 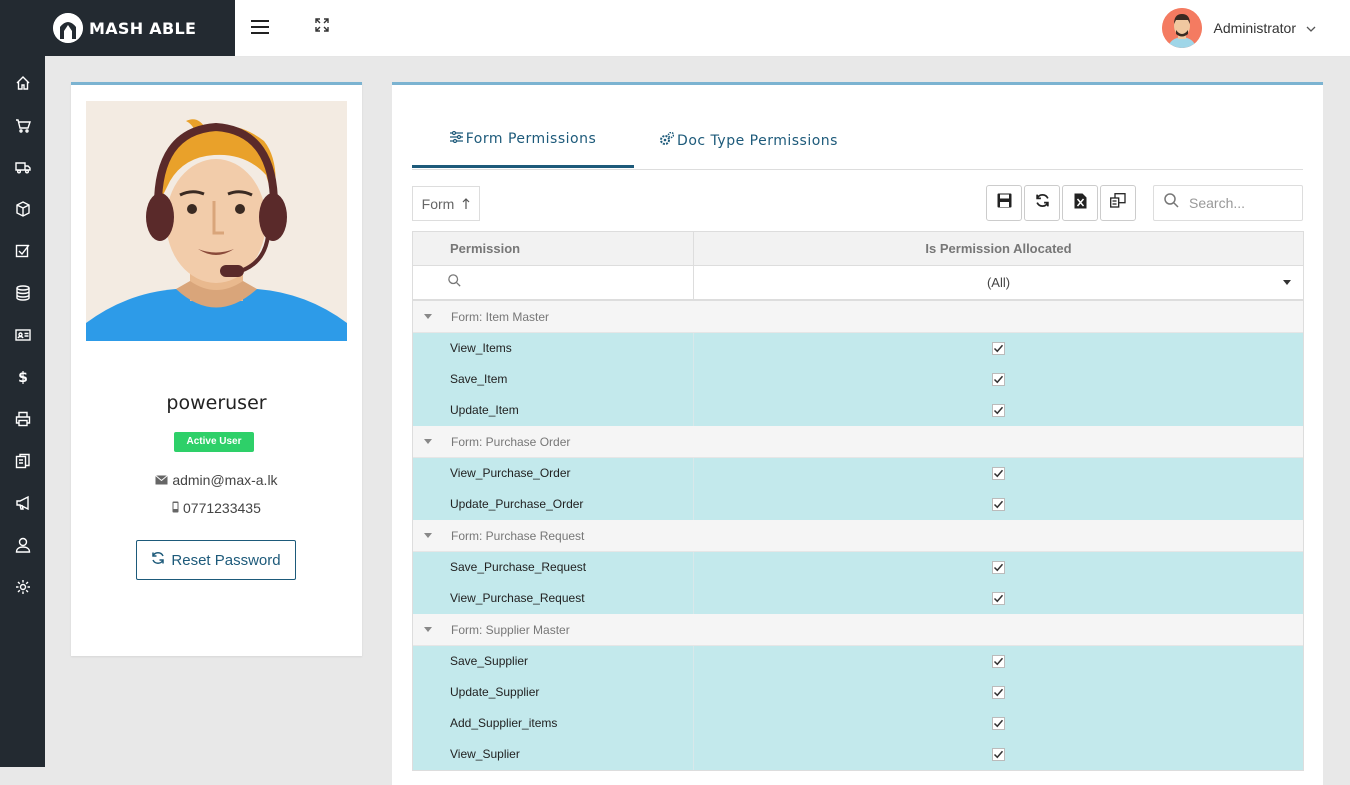 What do you see at coordinates (857, 141) in the screenshot?
I see `permission-tabs: Form Permissions Doc Type Permissions` at bounding box center [857, 141].